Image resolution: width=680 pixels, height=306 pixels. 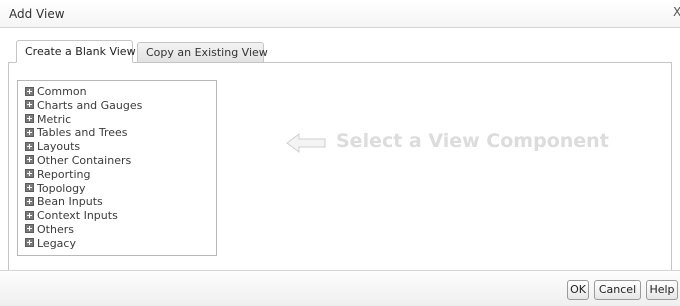 What do you see at coordinates (54, 119) in the screenshot?
I see `tree-item-label: Metric` at bounding box center [54, 119].